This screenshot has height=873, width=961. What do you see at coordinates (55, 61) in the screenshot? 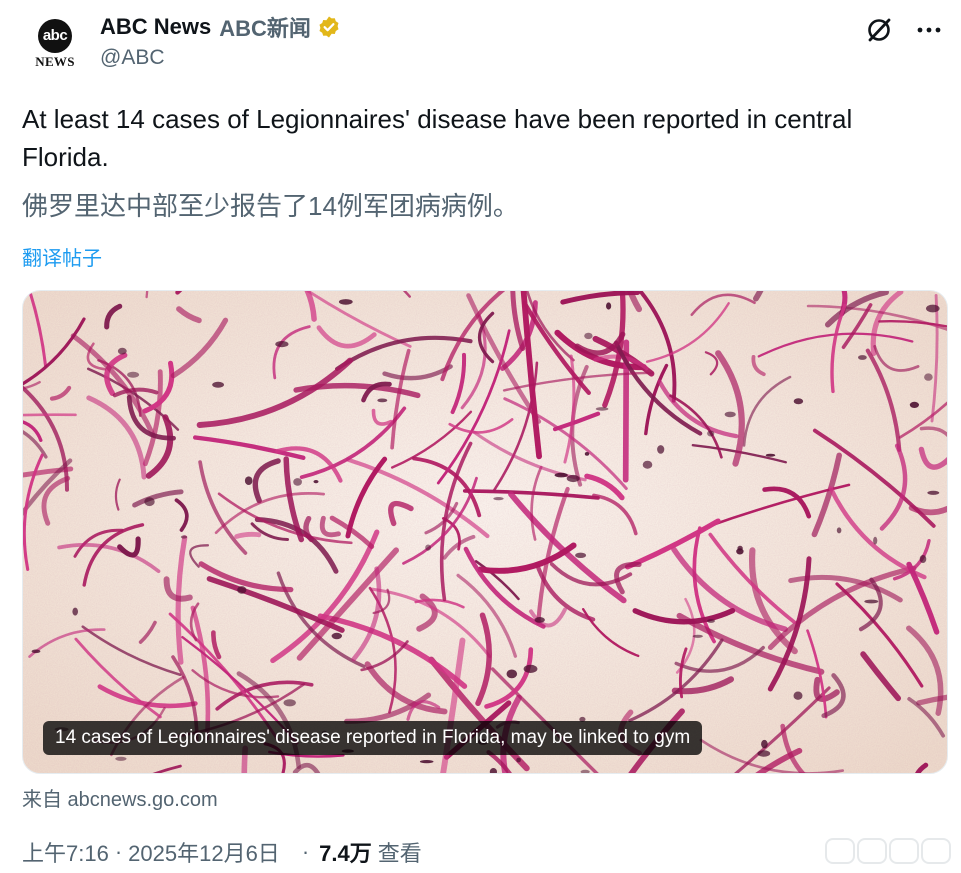
I see `abc-logo-news: NEWS` at bounding box center [55, 61].